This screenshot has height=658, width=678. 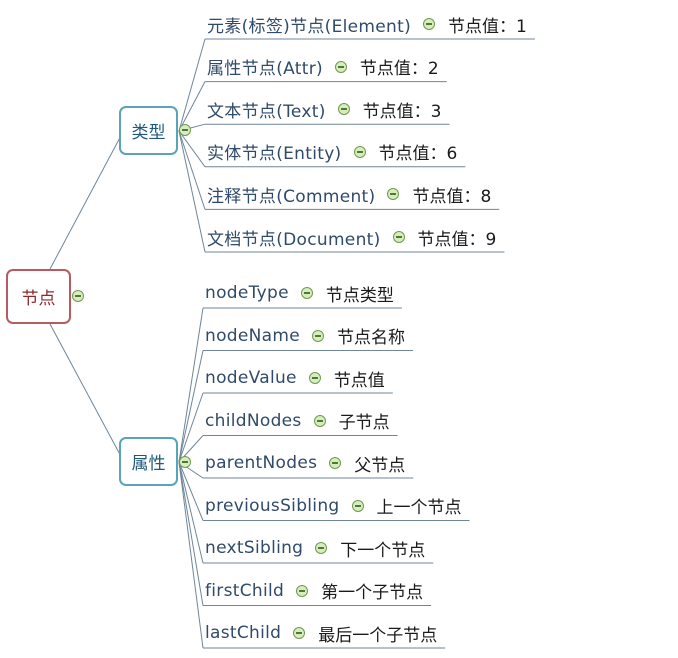 I want to click on leaf-node: 实体节点(Entity) 节点值：6, so click(x=332, y=152).